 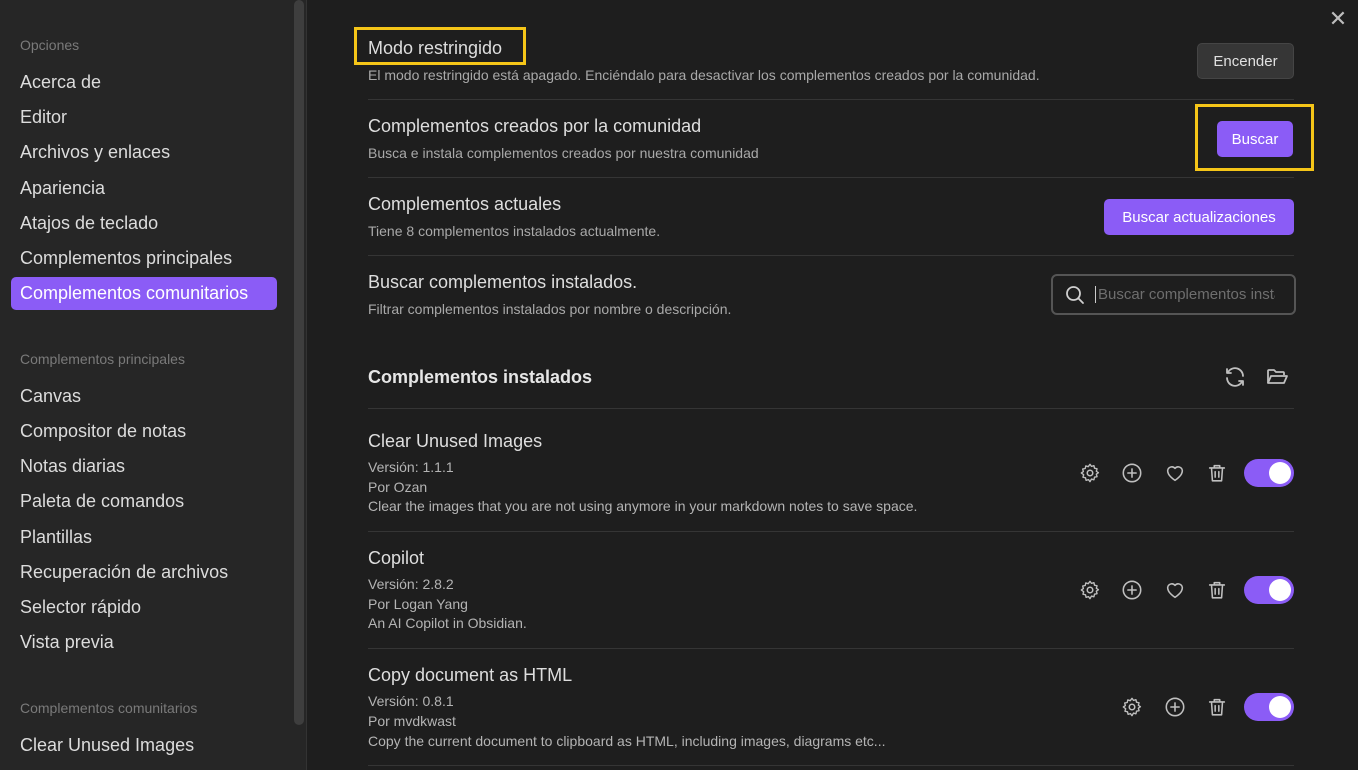 What do you see at coordinates (503, 282) in the screenshot?
I see `search-installed-title: Buscar complementos instalados.` at bounding box center [503, 282].